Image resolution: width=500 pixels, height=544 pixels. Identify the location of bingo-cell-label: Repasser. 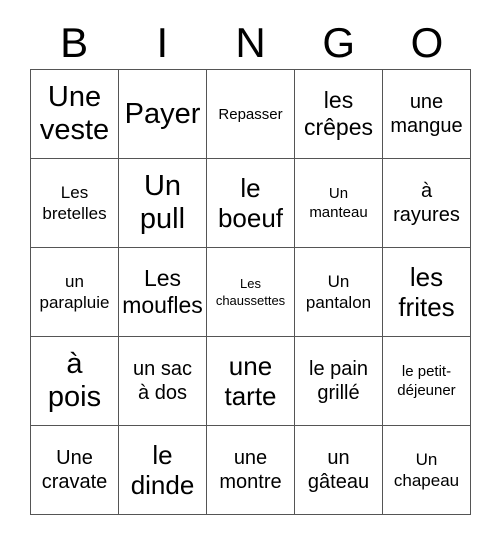
(250, 114).